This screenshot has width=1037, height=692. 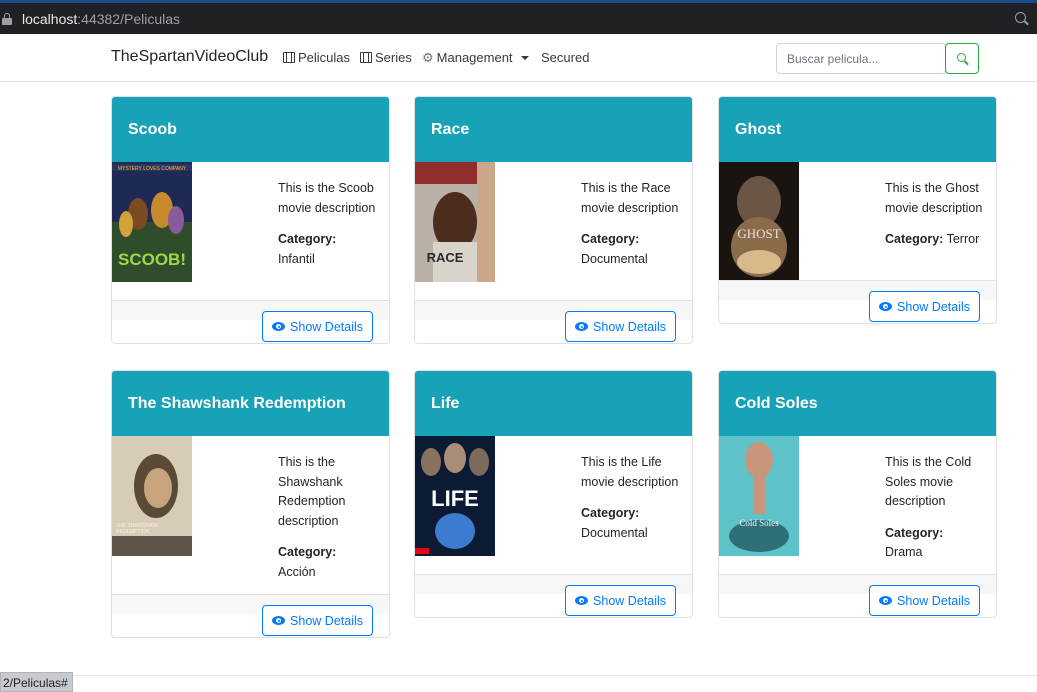 I want to click on movie-description: This is the Race movie description, so click(x=630, y=198).